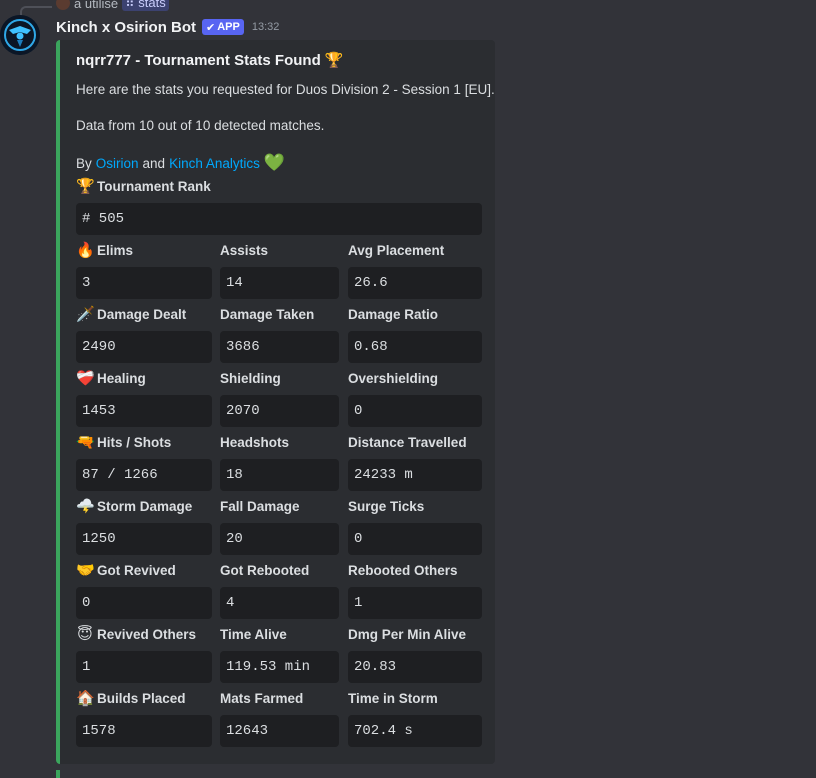 The width and height of the screenshot is (816, 778). I want to click on field-value-builds-placed: 1578, so click(144, 731).